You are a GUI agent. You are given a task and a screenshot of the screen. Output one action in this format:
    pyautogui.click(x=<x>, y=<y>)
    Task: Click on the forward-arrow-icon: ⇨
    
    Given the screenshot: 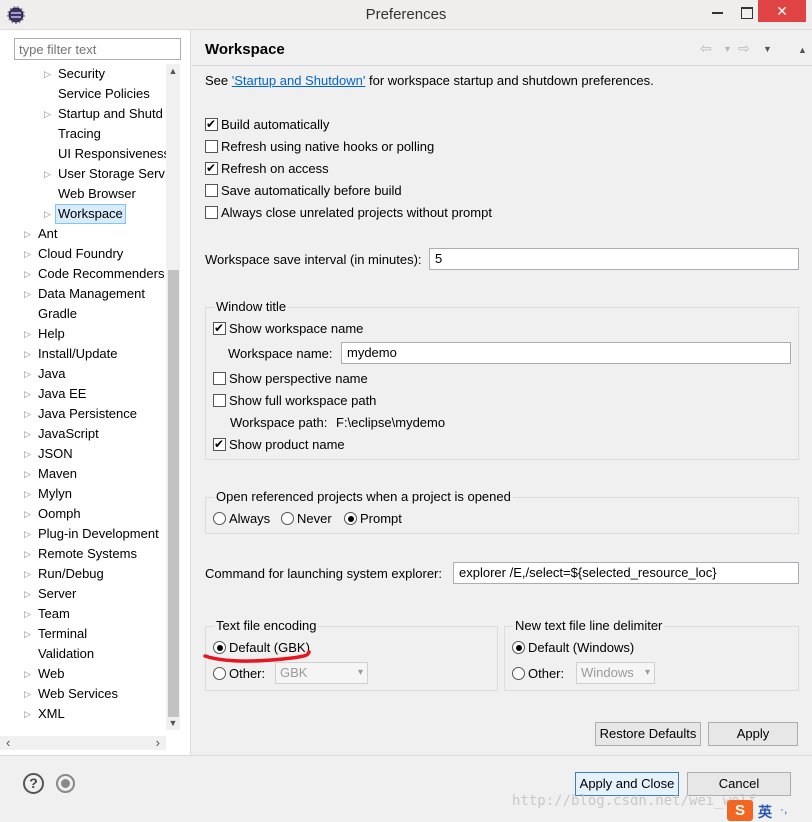 What is the action you would take?
    pyautogui.click(x=744, y=48)
    